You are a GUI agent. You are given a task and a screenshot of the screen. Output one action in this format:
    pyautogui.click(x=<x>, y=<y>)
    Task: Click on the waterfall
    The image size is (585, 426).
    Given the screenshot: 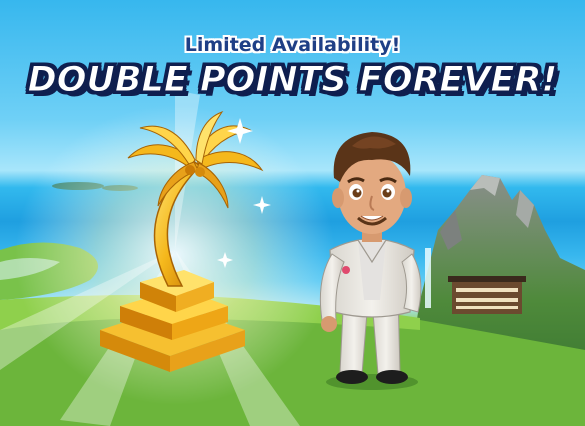 What is the action you would take?
    pyautogui.click(x=428, y=278)
    